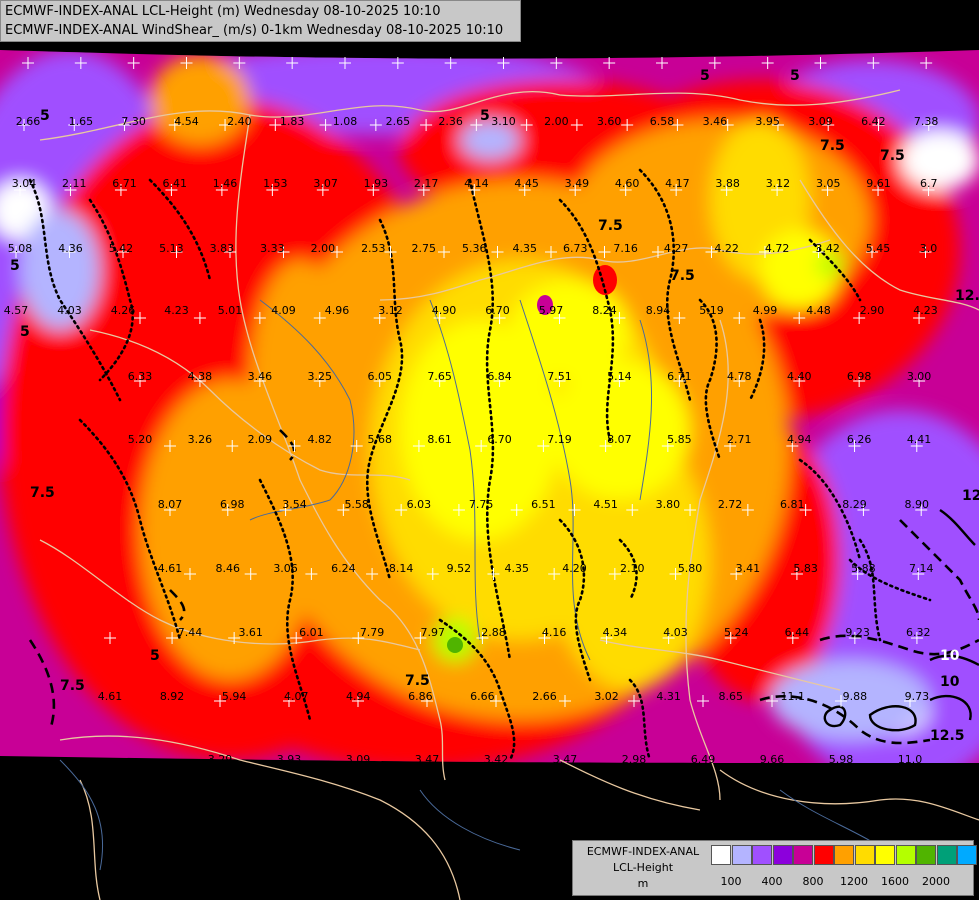 This screenshot has height=900, width=979. Describe the element at coordinates (70, 248) in the screenshot. I see `grid-value: 4.36` at that location.